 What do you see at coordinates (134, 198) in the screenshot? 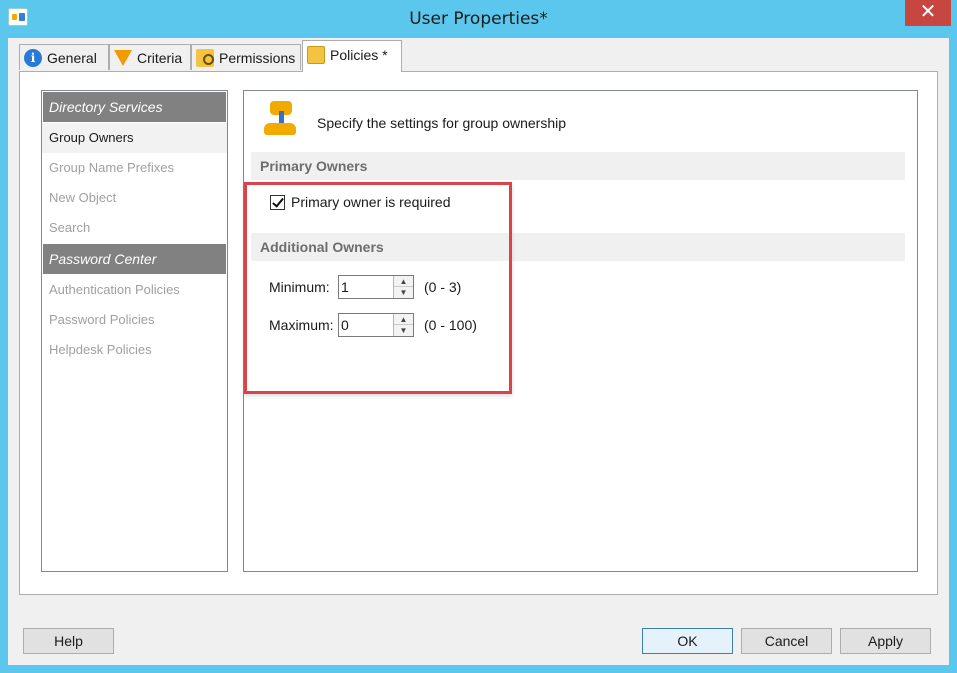
I see `nav-item-new-object: New Object` at bounding box center [134, 198].